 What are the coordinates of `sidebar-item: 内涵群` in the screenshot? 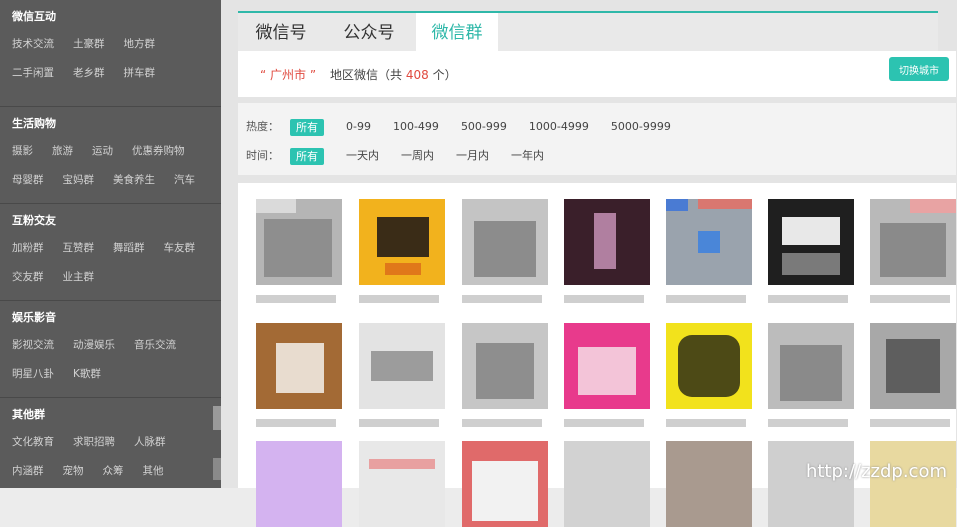 It's located at (28, 471).